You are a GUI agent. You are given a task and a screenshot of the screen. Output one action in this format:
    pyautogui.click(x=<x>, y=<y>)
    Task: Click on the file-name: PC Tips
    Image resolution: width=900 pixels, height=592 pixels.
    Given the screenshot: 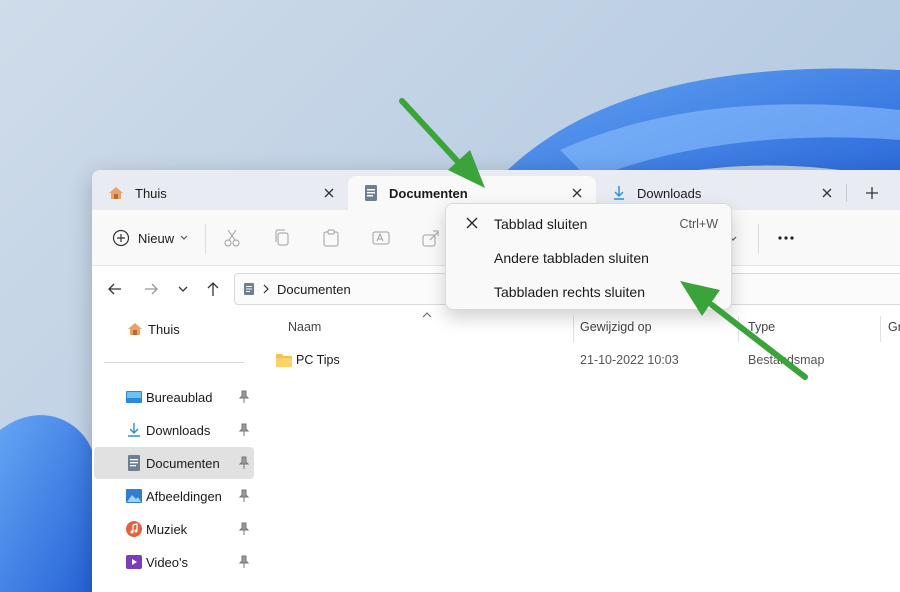 What is the action you would take?
    pyautogui.click(x=318, y=360)
    